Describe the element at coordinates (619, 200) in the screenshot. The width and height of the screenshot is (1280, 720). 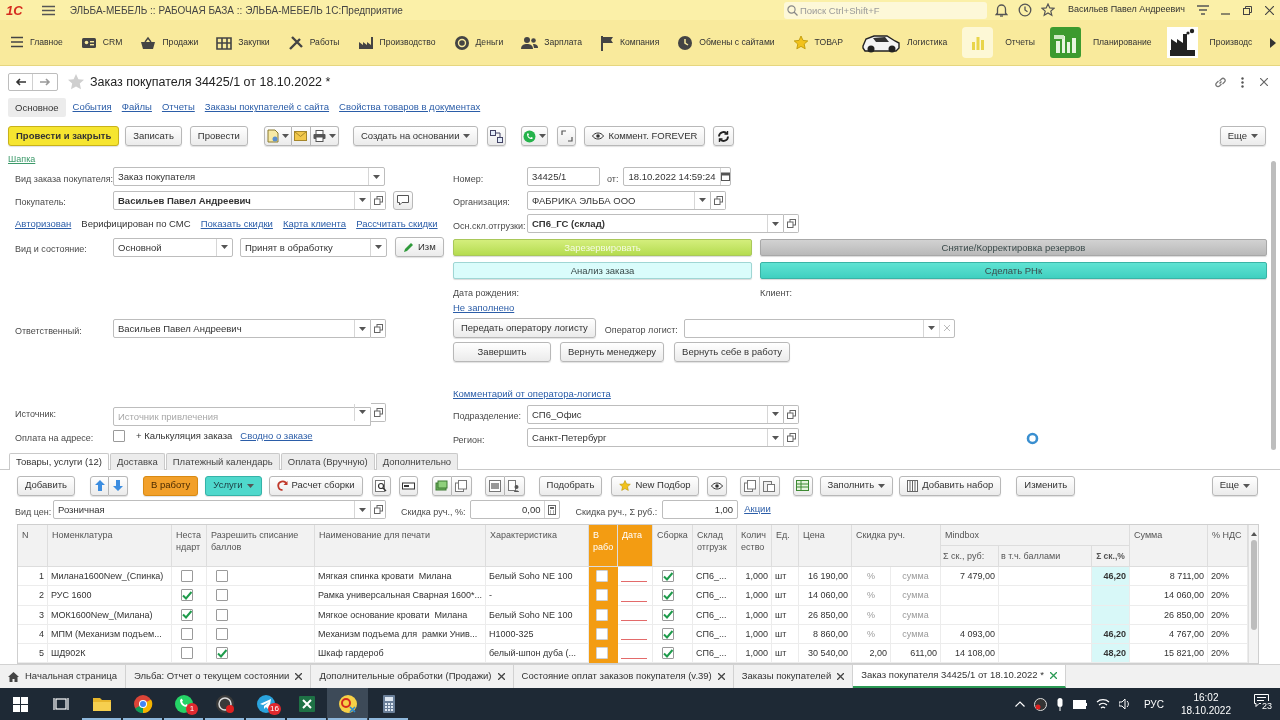
I see `organization-field: ФАБРИКА ЭЛЬБА ООО` at that location.